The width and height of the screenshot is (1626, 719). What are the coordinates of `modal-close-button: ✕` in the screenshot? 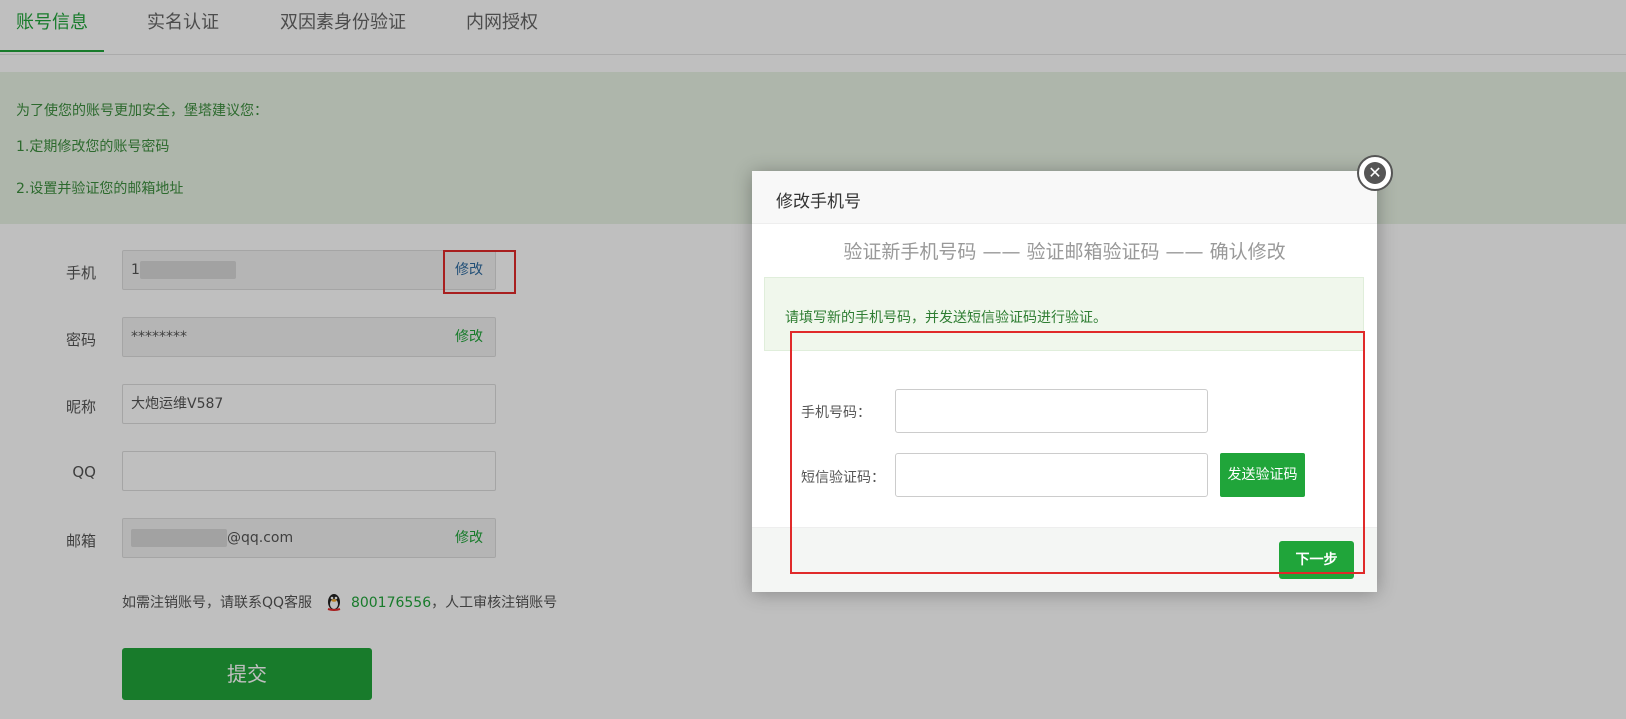 It's located at (1375, 173).